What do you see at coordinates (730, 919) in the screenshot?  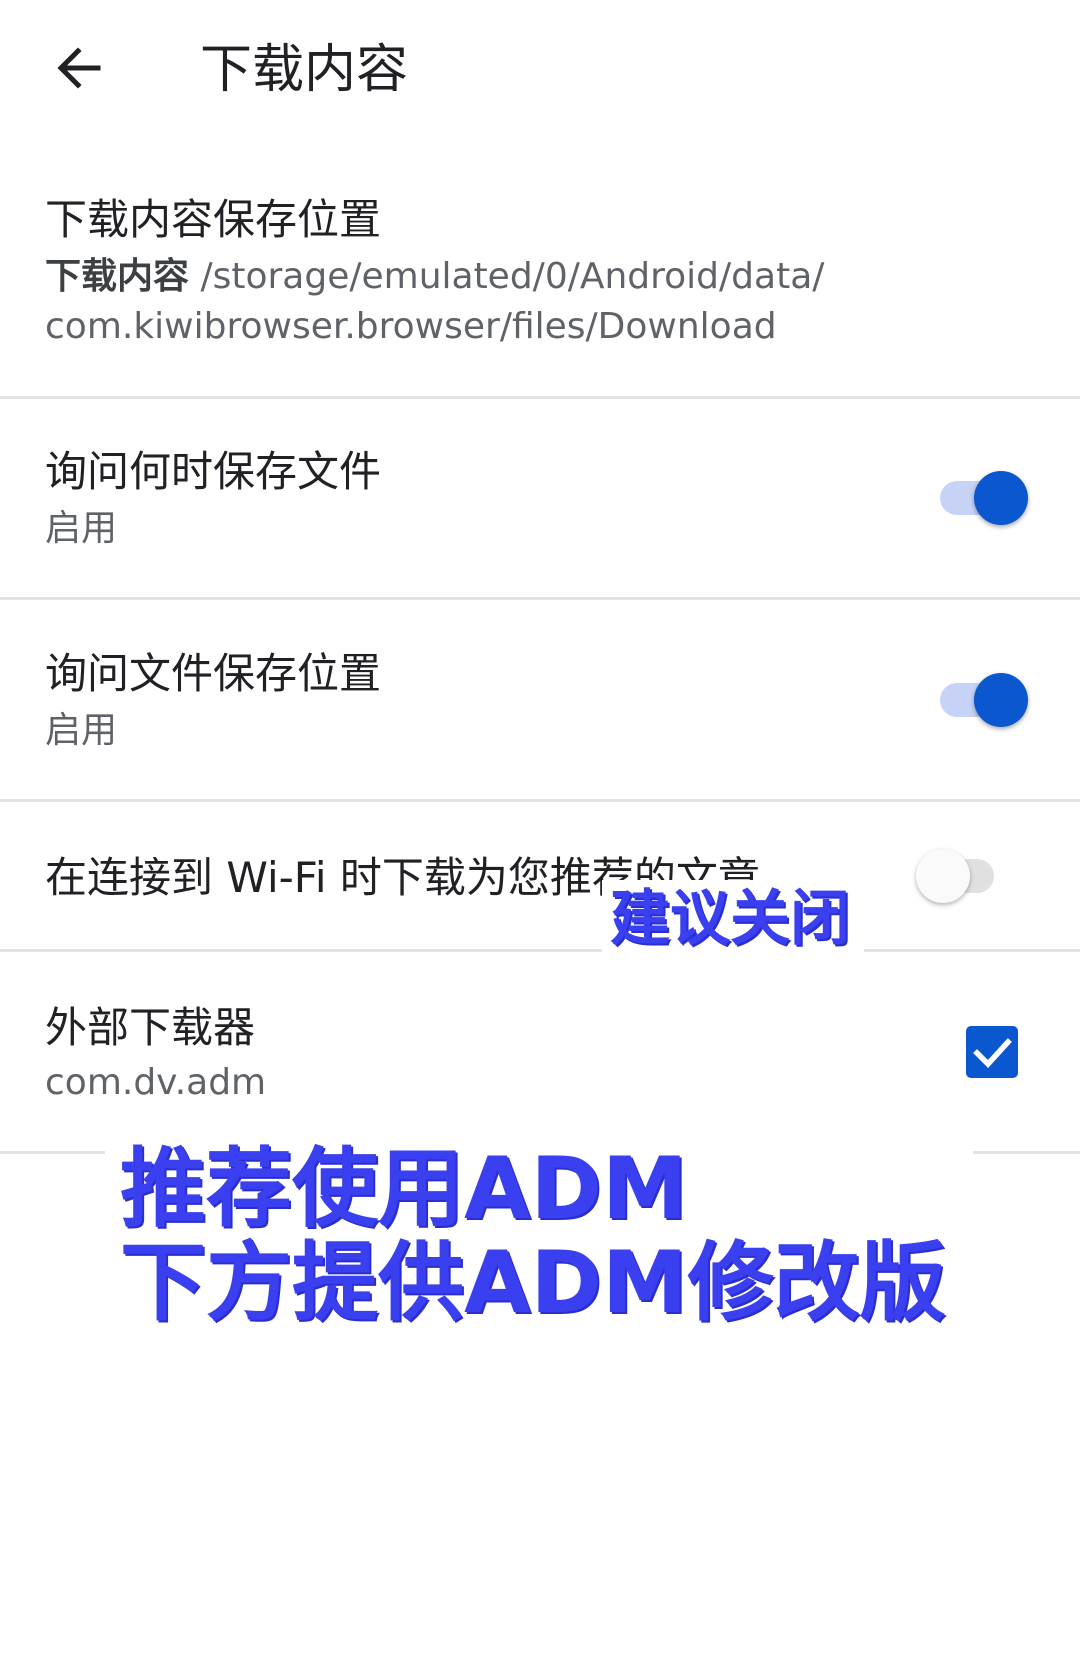 I see `annotation-close-recommendation: 建议关闭` at bounding box center [730, 919].